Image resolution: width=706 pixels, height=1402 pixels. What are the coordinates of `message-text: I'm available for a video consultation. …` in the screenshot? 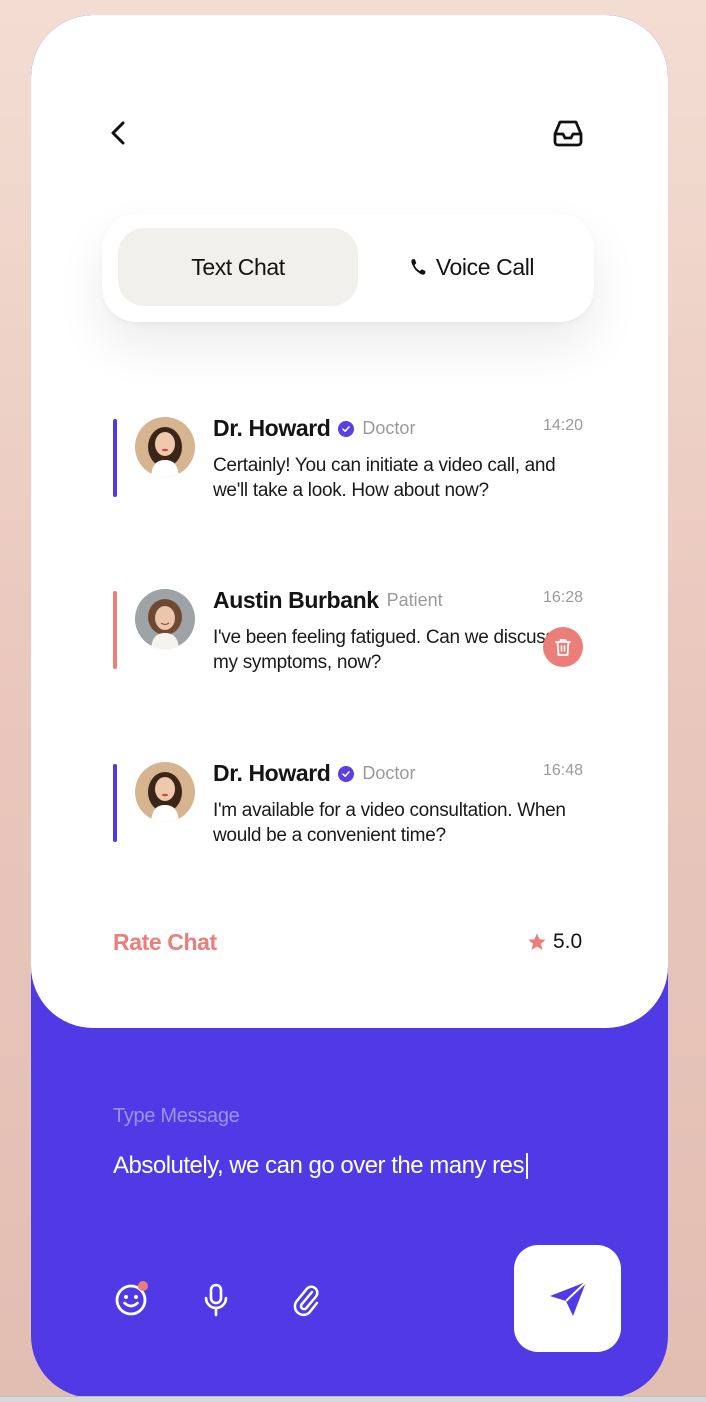 It's located at (389, 823).